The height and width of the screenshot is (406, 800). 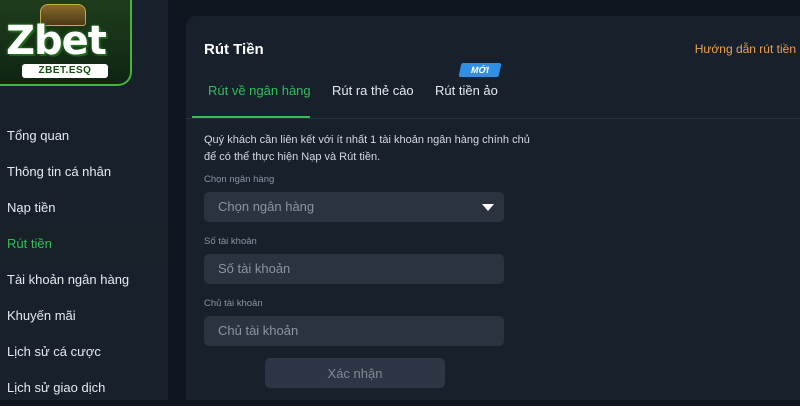 What do you see at coordinates (233, 303) in the screenshot?
I see `account-holder-label: Chủ tài khoản` at bounding box center [233, 303].